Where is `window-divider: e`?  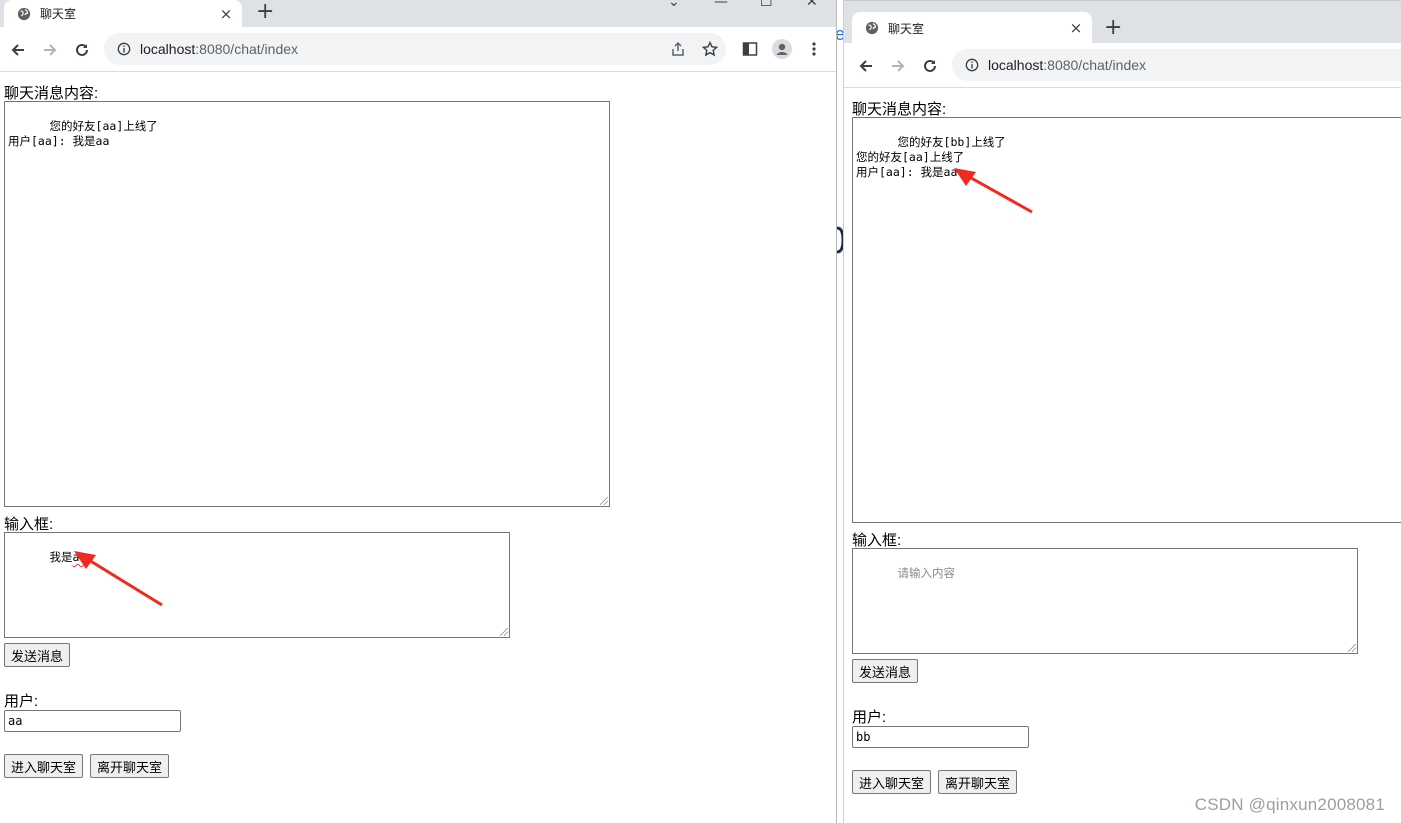
window-divider: e is located at coordinates (840, 411).